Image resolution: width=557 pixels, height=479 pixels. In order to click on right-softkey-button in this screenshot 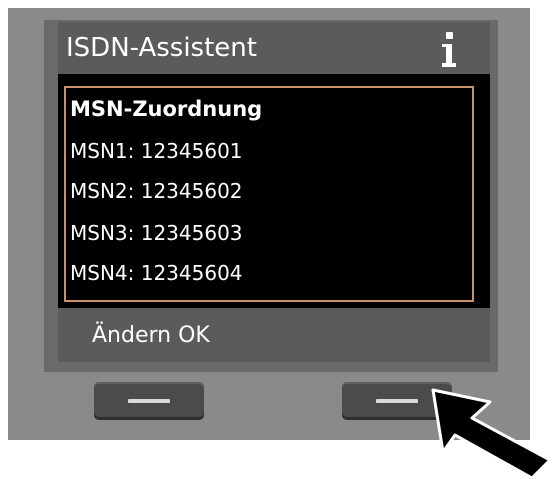, I will do `click(397, 401)`.